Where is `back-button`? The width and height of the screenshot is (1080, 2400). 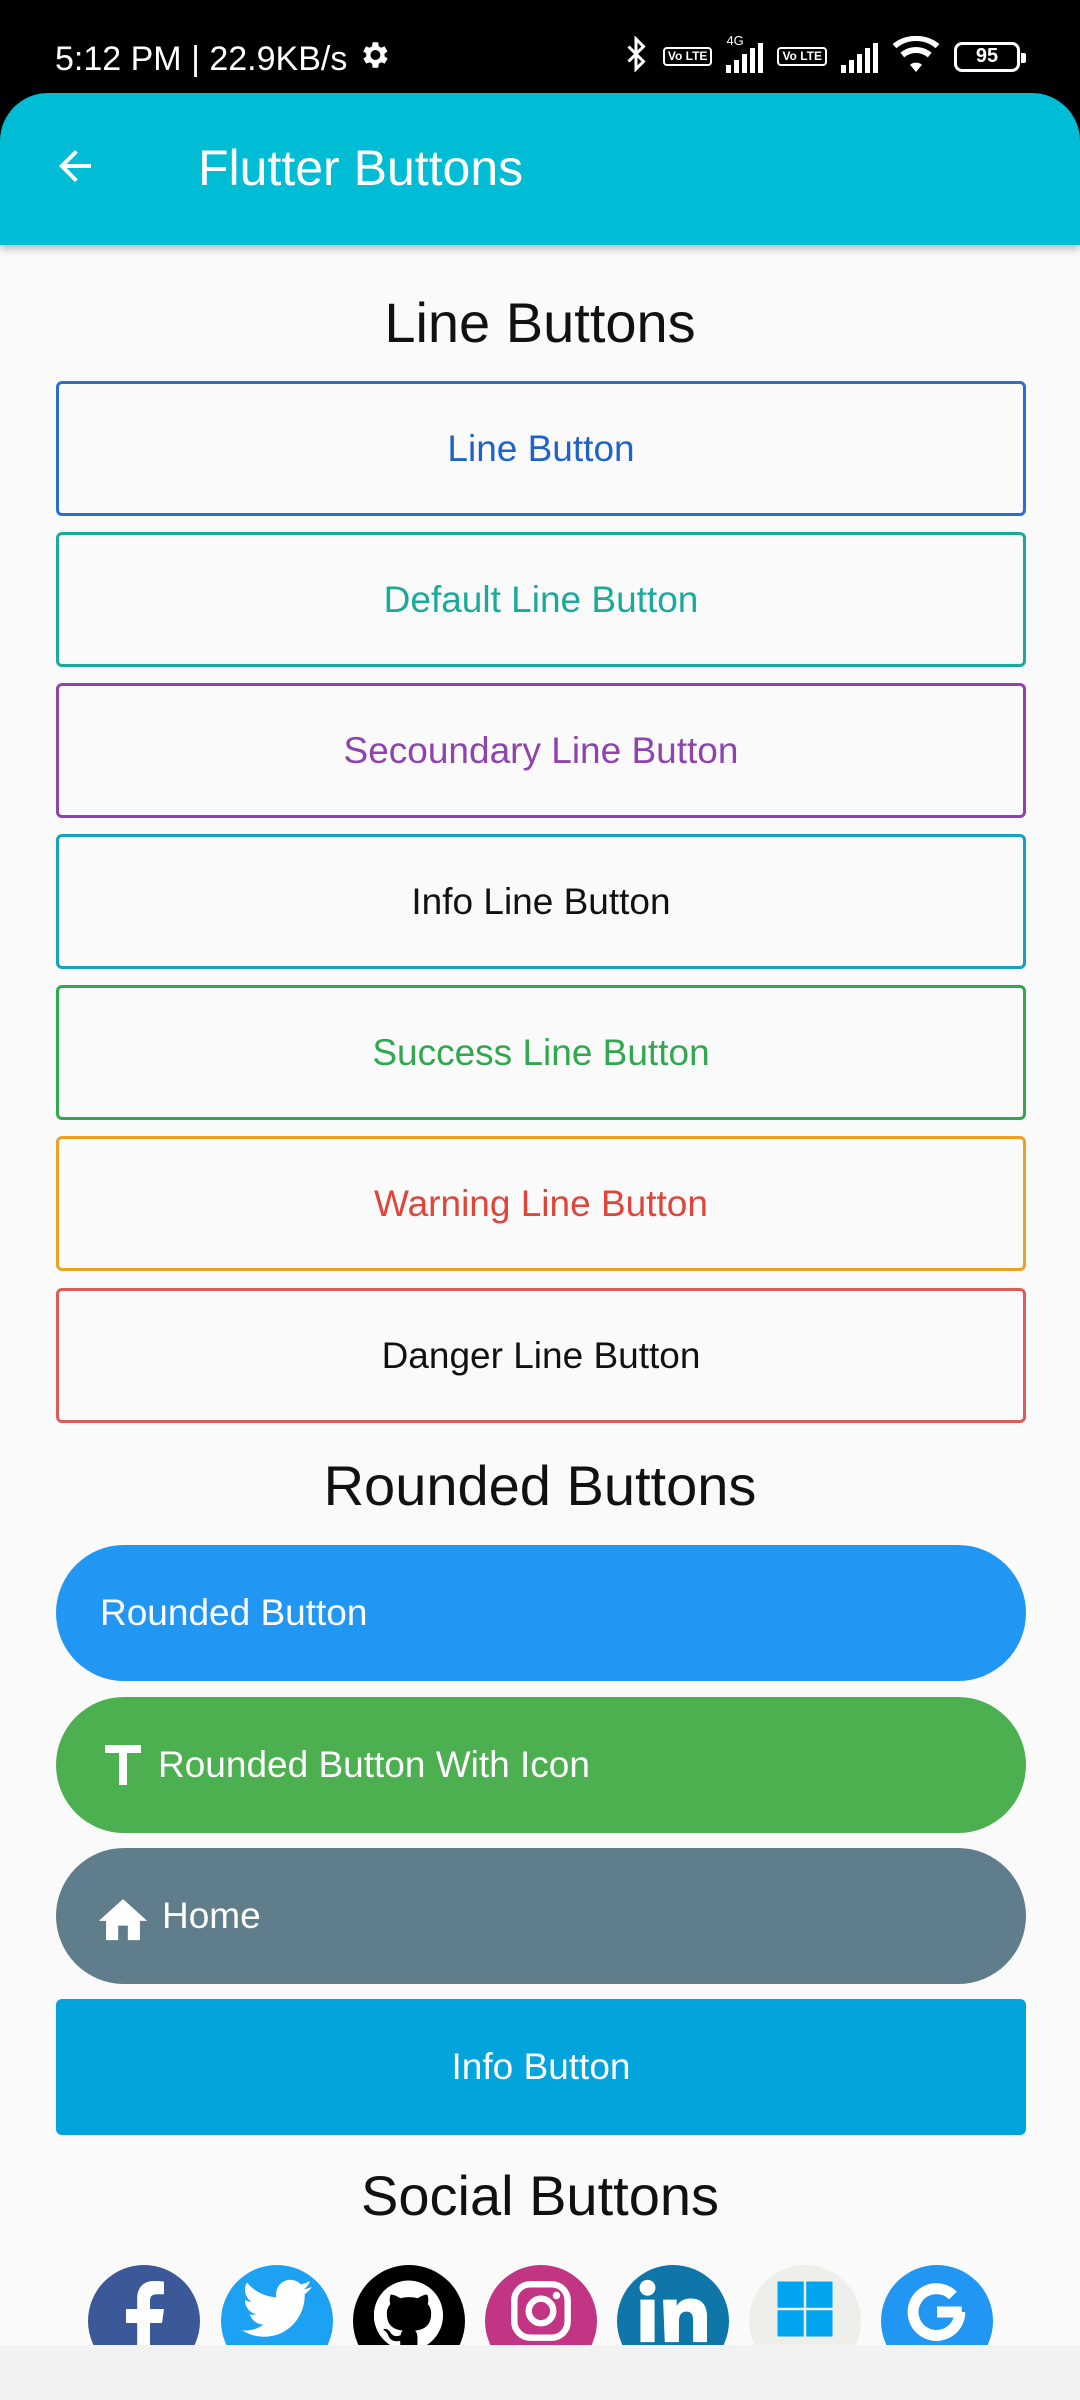
back-button is located at coordinates (75, 168).